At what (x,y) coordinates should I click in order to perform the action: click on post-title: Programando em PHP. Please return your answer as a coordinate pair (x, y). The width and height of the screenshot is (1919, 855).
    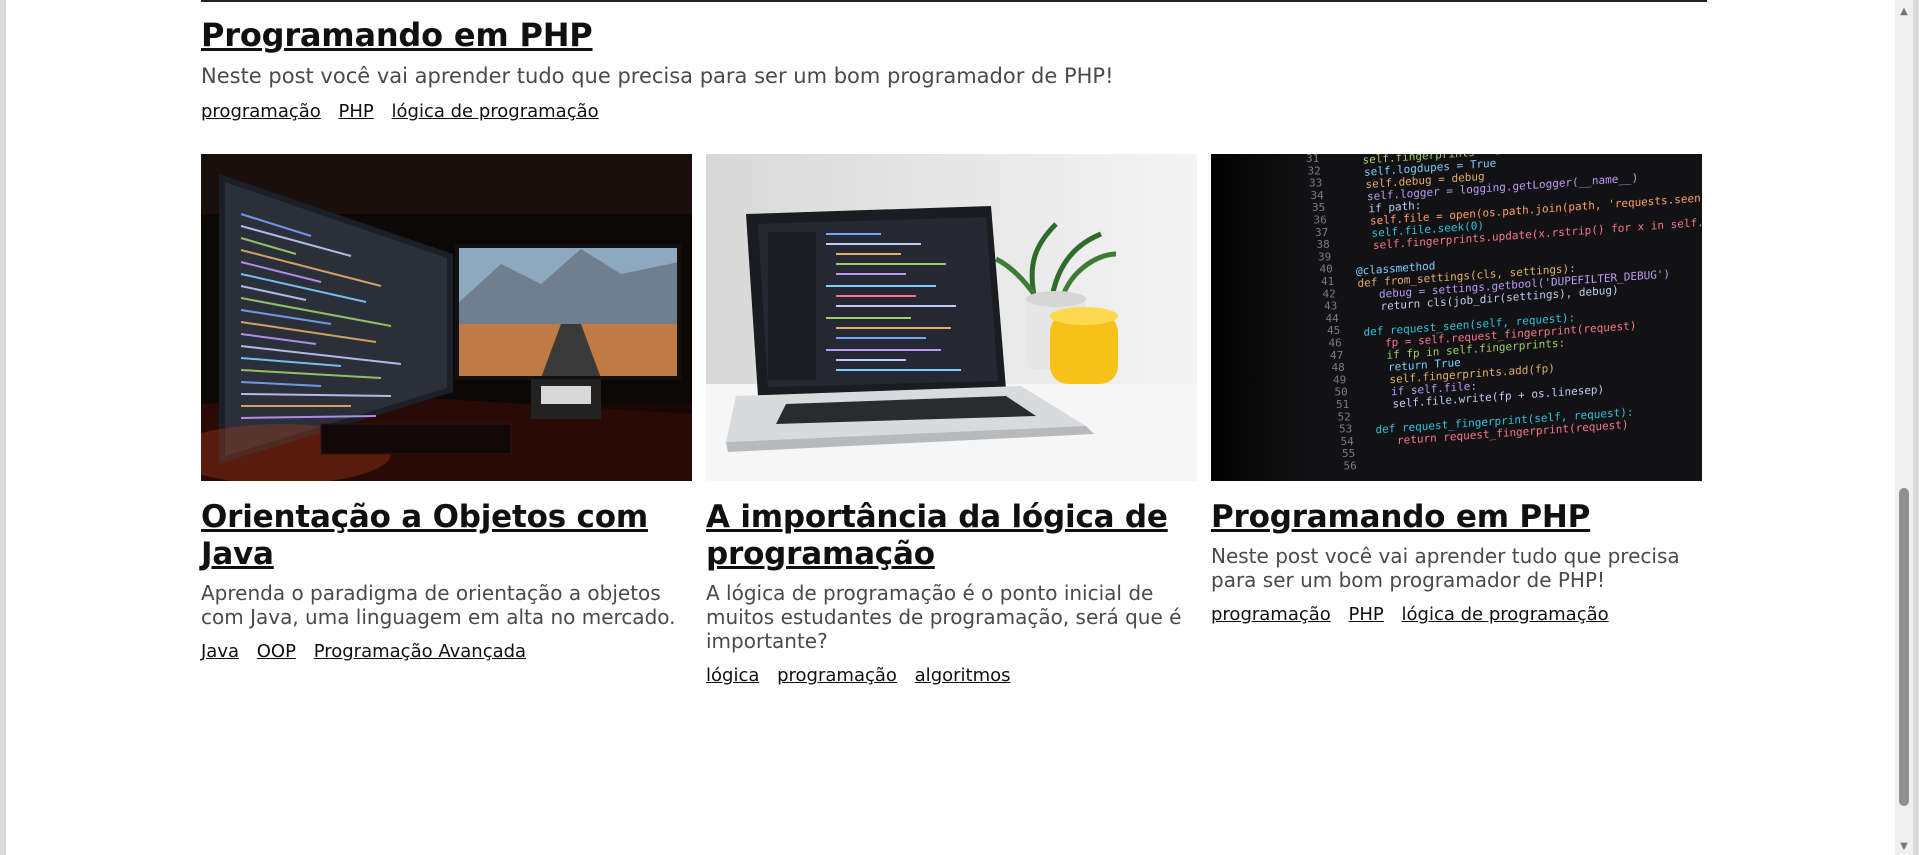
    Looking at the image, I should click on (1456, 517).